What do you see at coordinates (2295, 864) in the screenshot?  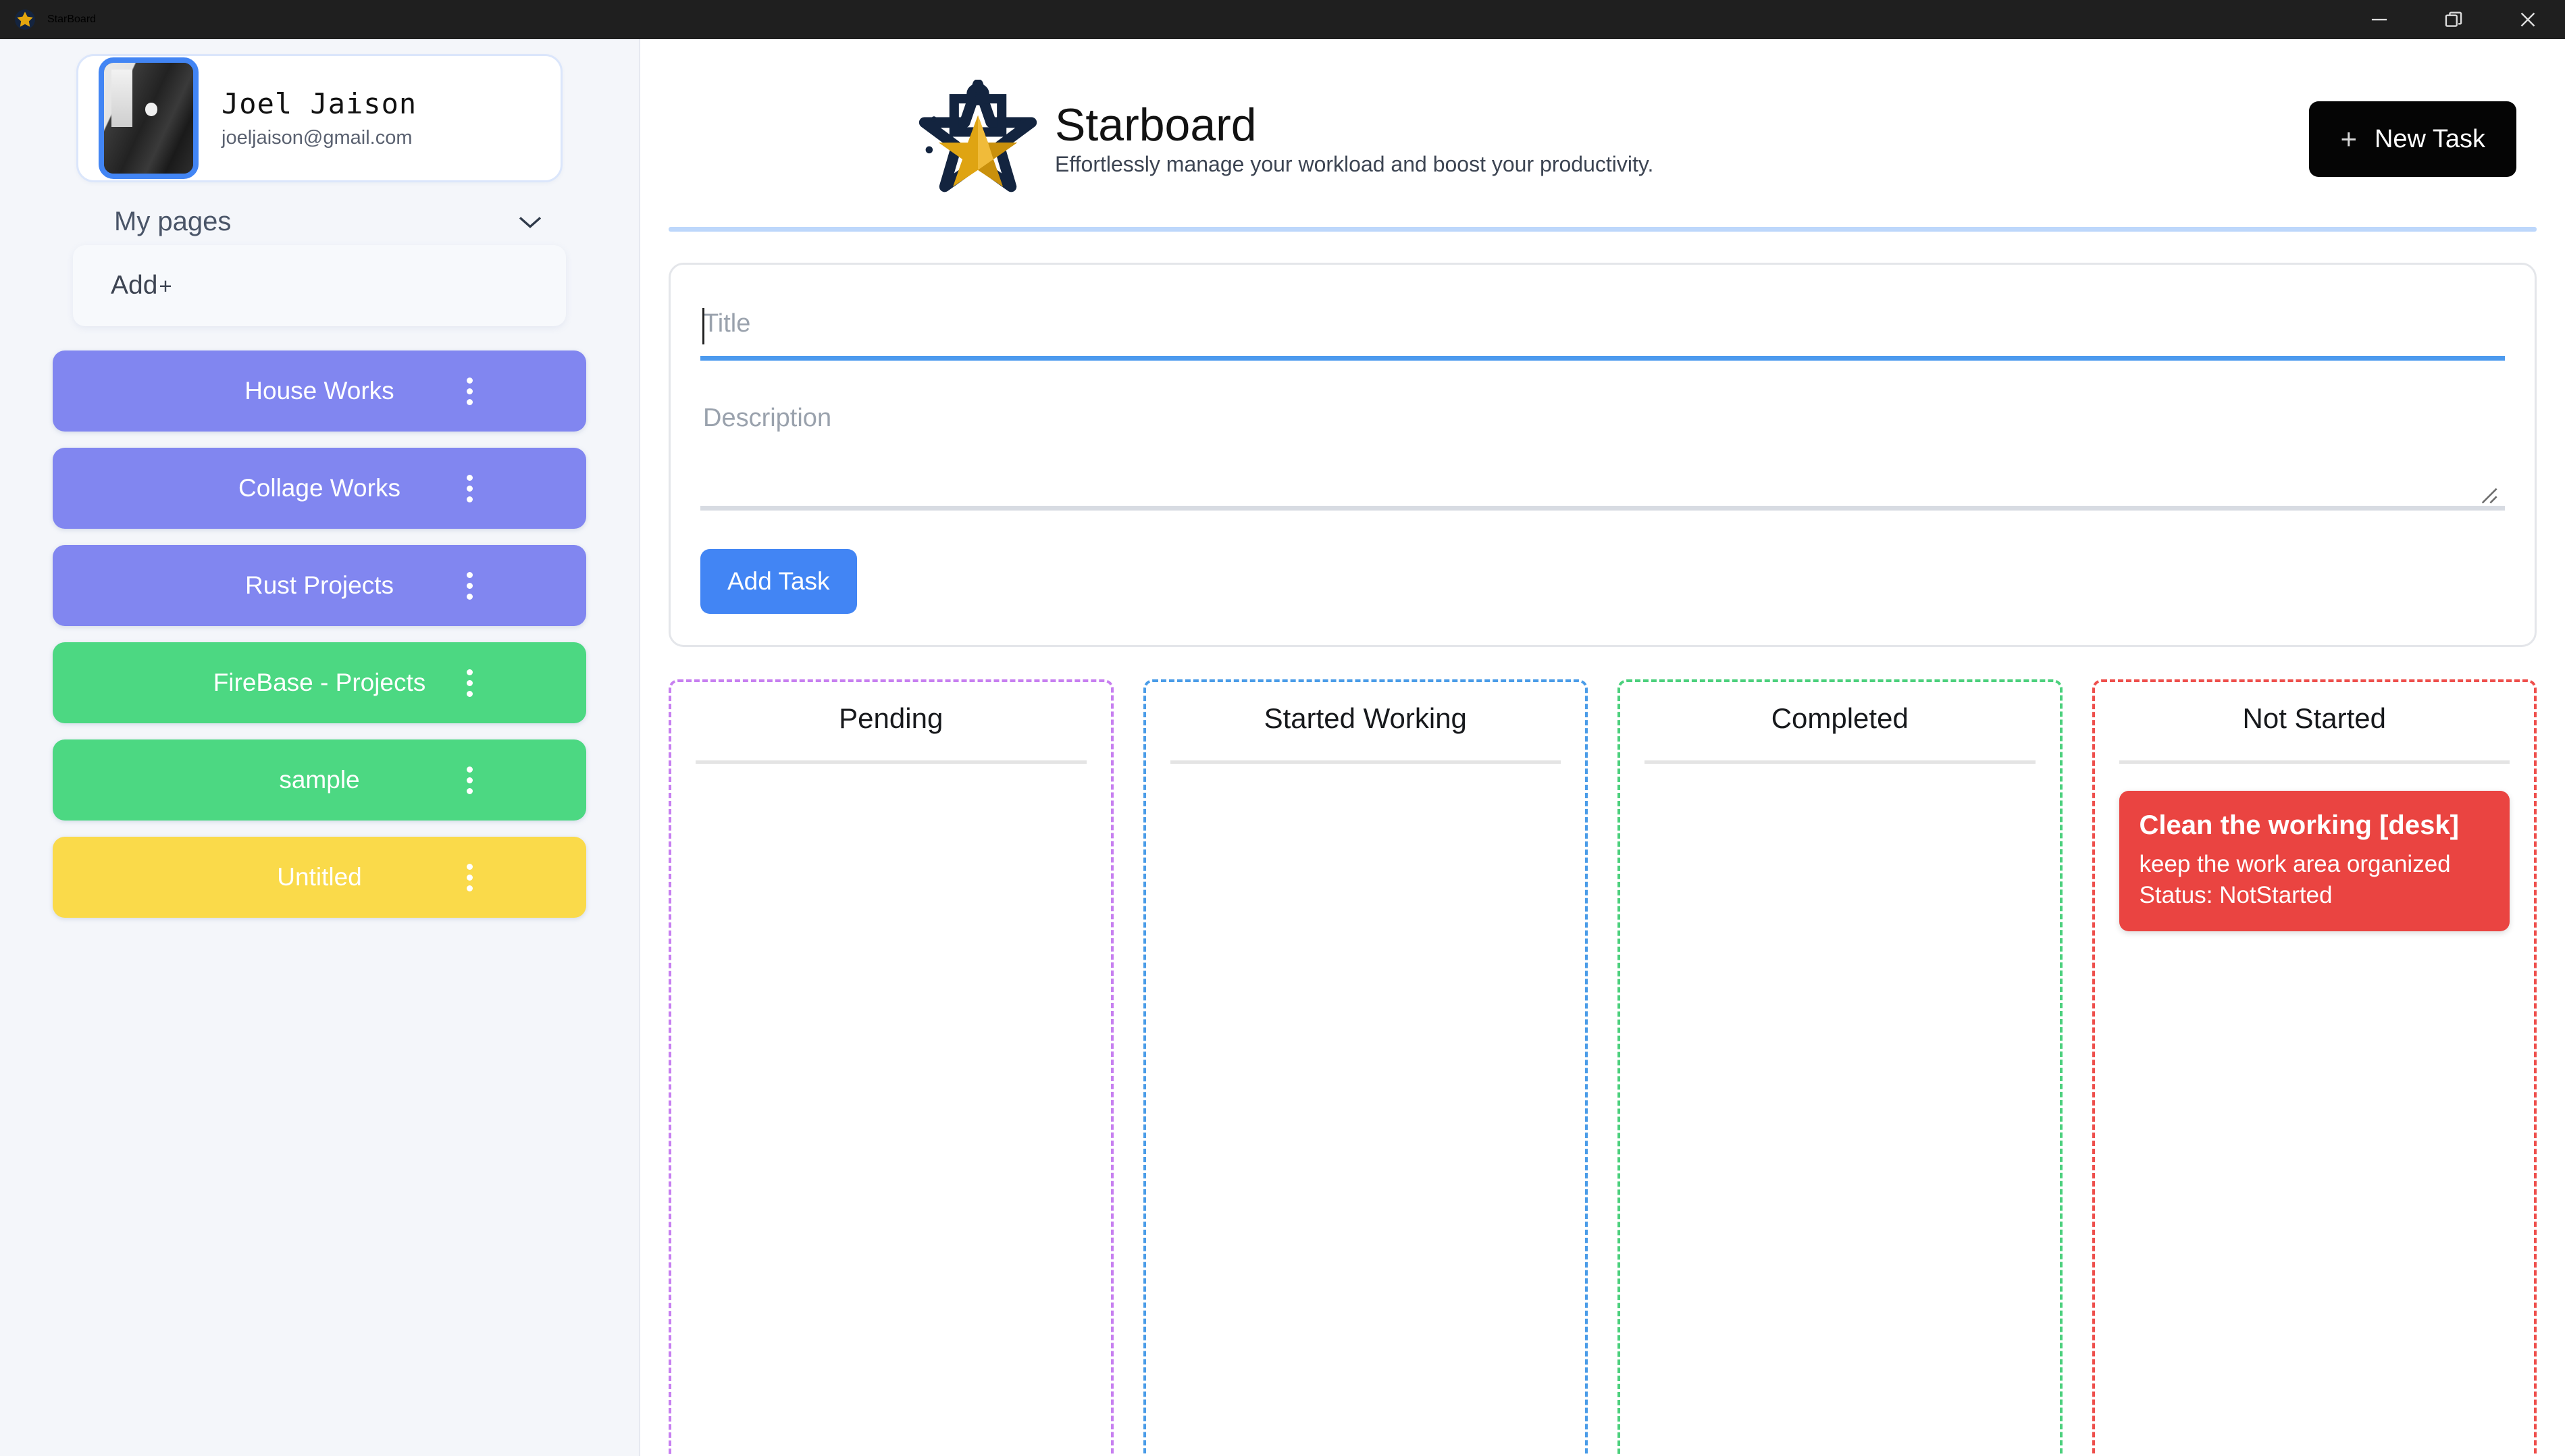 I see `task-description: keep the work area organized` at bounding box center [2295, 864].